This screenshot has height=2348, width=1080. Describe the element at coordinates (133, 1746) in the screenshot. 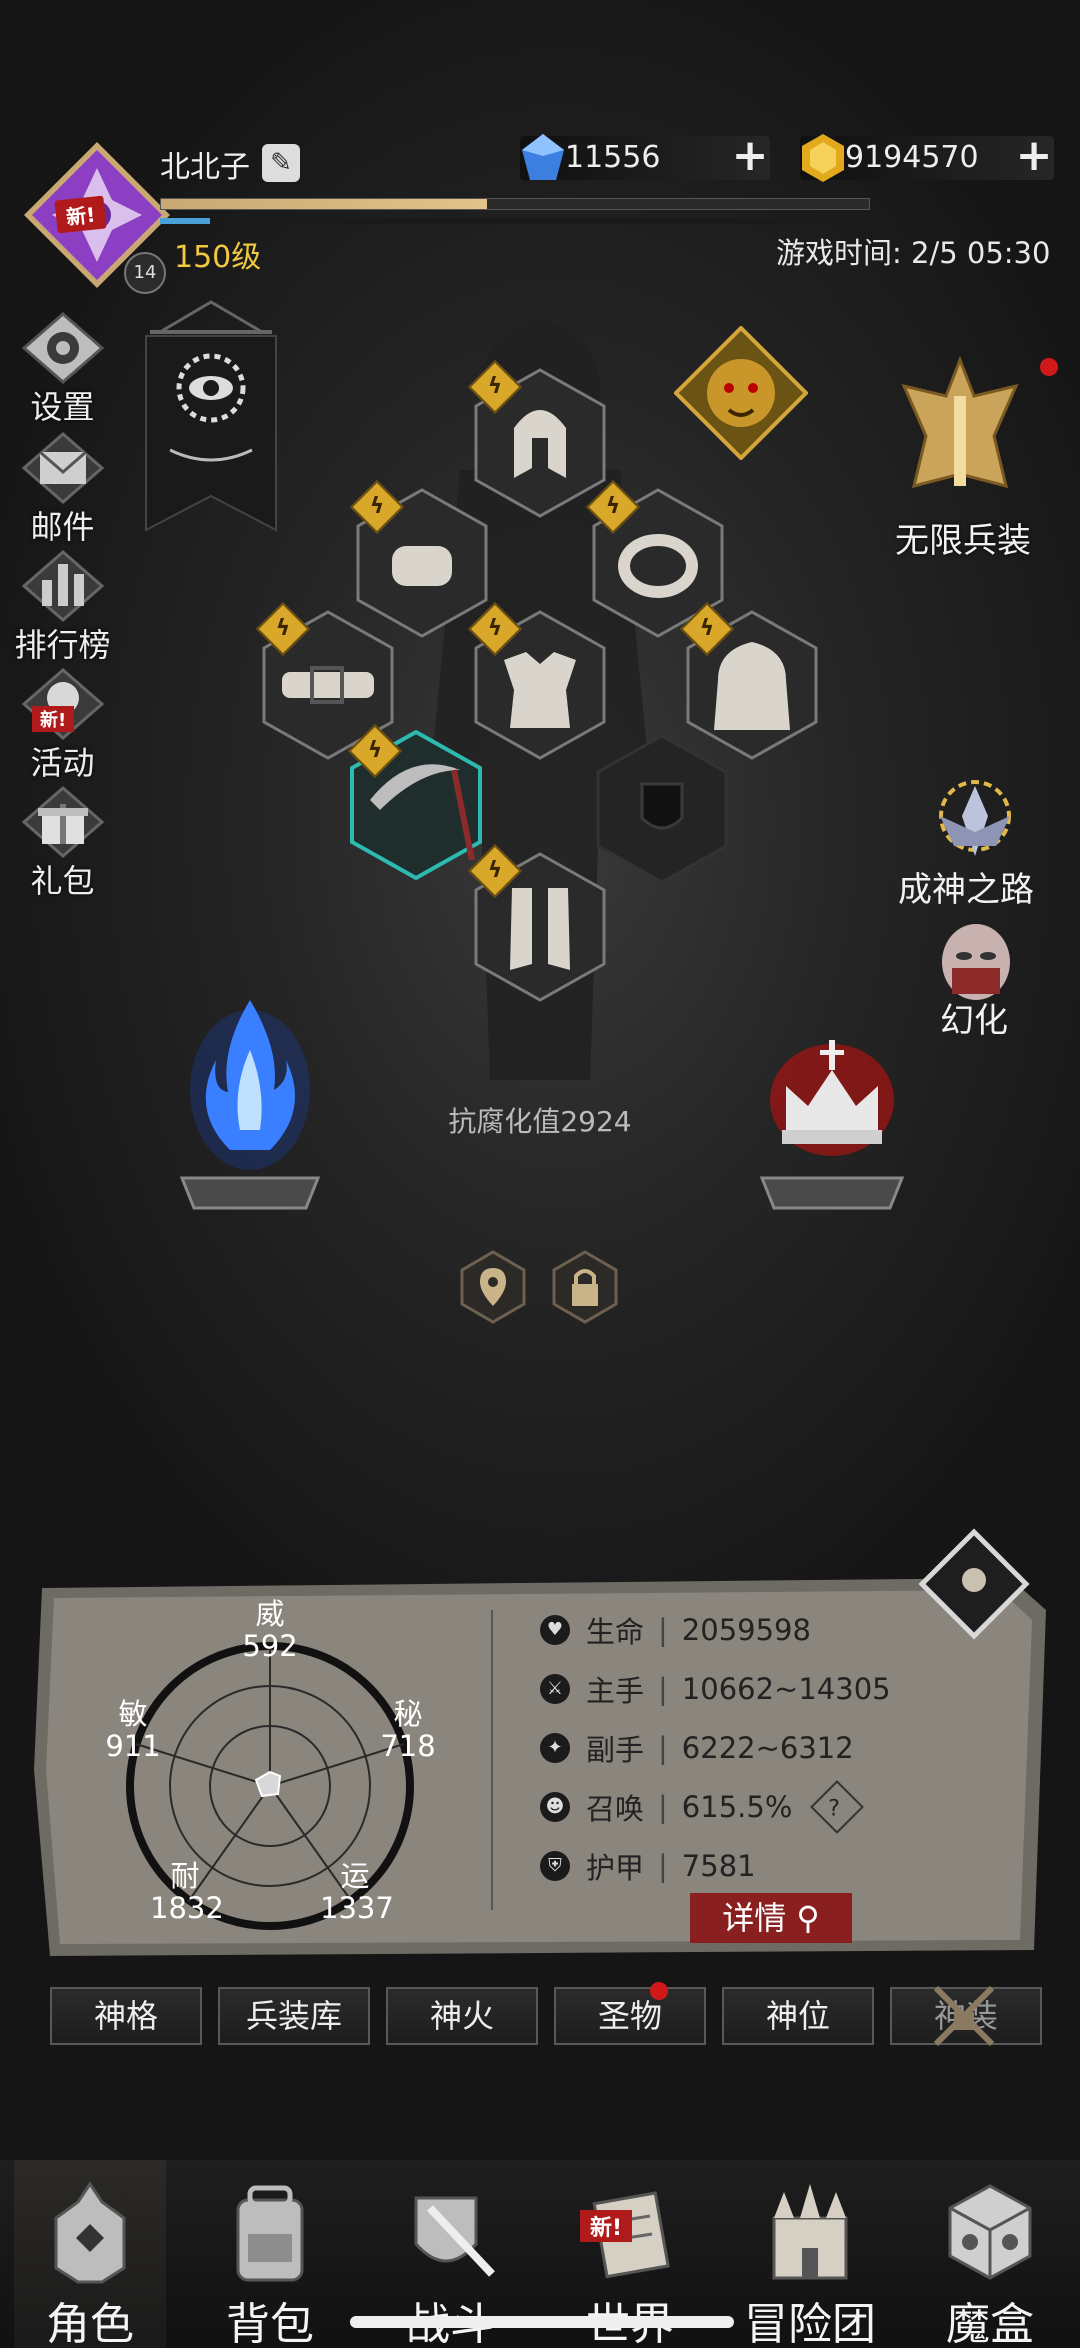

I see `attr-min-value: 911` at that location.